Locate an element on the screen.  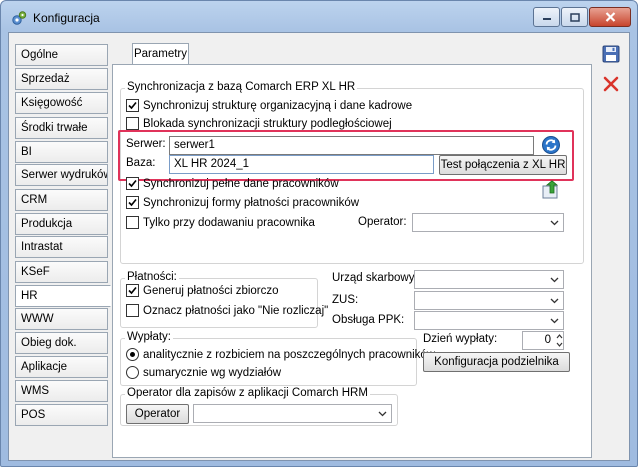
radio-dot is located at coordinates (132, 354).